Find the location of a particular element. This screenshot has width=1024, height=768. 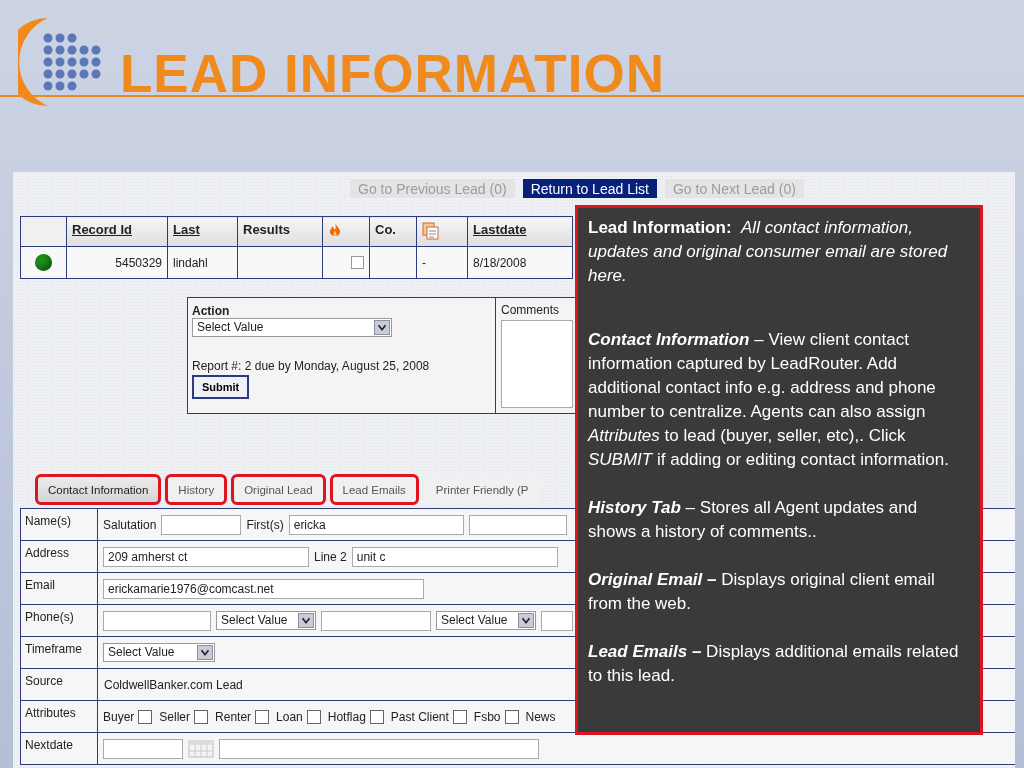

column-header: Lastdate is located at coordinates (520, 231).